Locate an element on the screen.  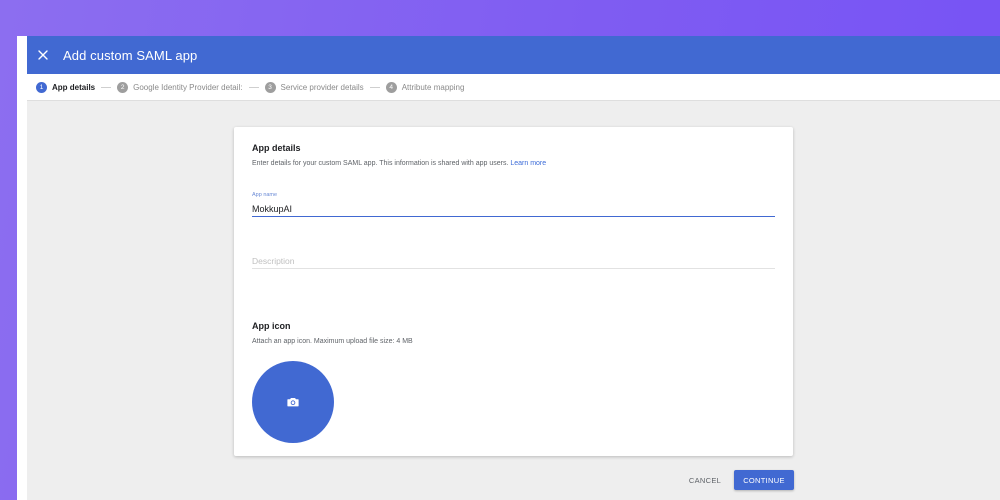
app-icon-upload-button is located at coordinates (293, 402).